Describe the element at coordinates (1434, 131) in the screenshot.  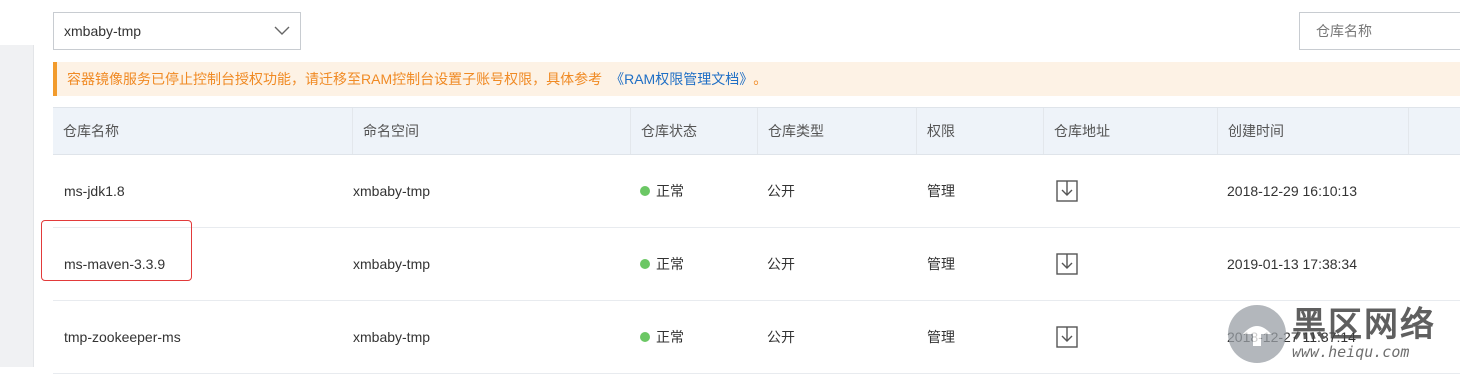
I see `header-actions` at that location.